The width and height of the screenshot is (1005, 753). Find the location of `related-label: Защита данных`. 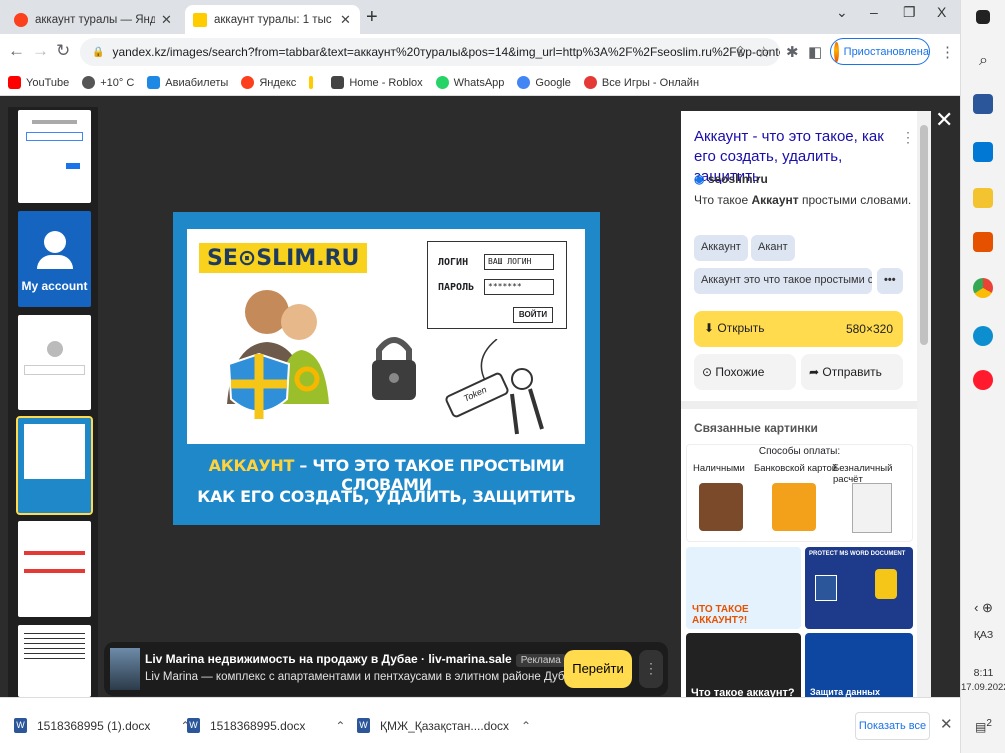

related-label: Защита данных is located at coordinates (845, 692).